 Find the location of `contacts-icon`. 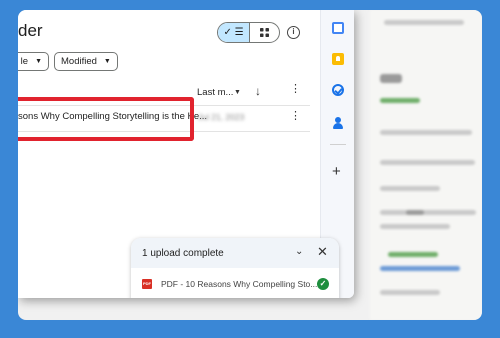

contacts-icon is located at coordinates (338, 123).